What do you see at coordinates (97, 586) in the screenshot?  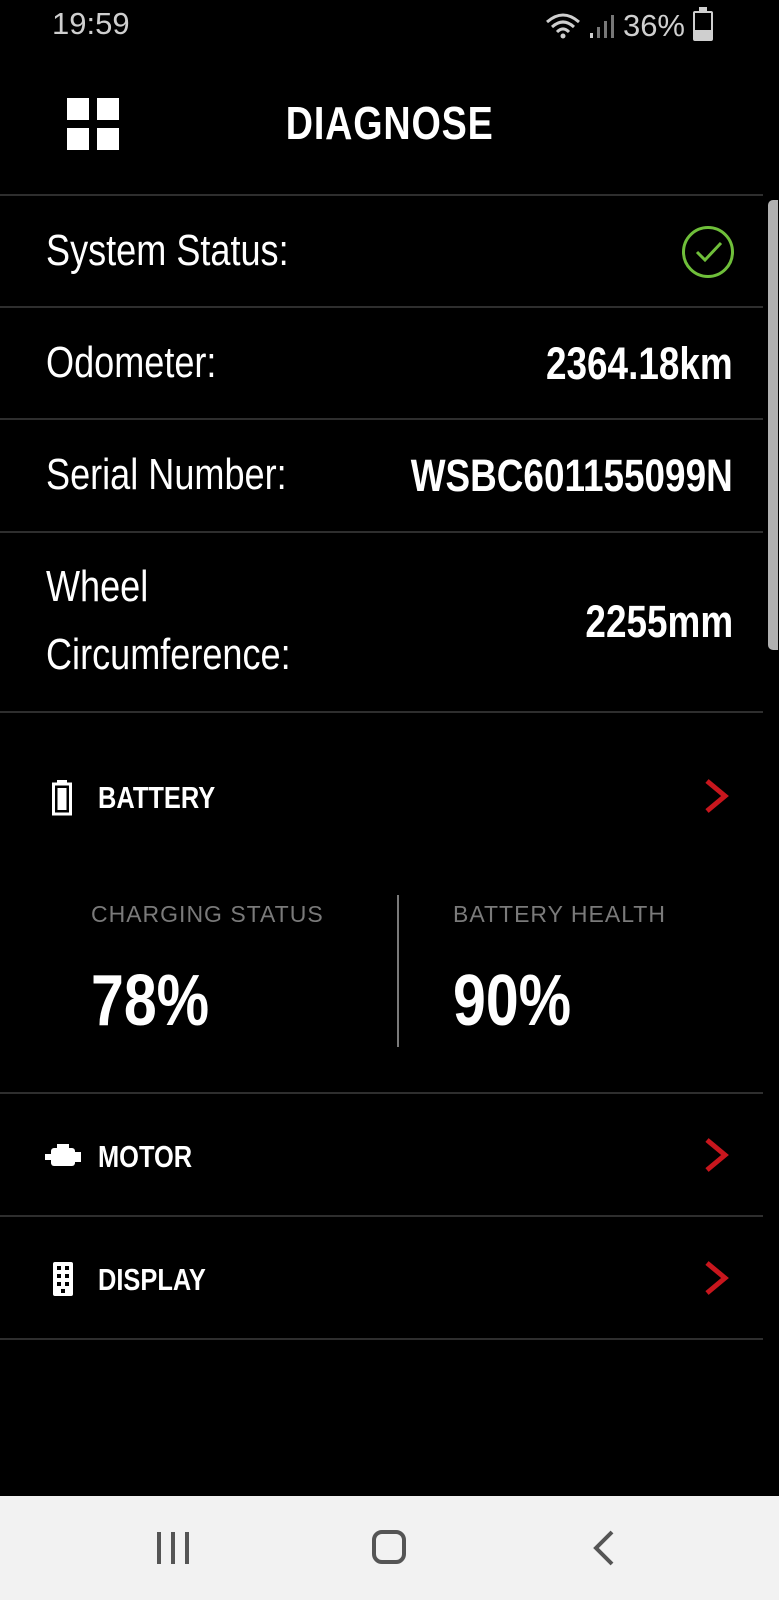 I see `wheel-circumference-label-line1: Wheel` at bounding box center [97, 586].